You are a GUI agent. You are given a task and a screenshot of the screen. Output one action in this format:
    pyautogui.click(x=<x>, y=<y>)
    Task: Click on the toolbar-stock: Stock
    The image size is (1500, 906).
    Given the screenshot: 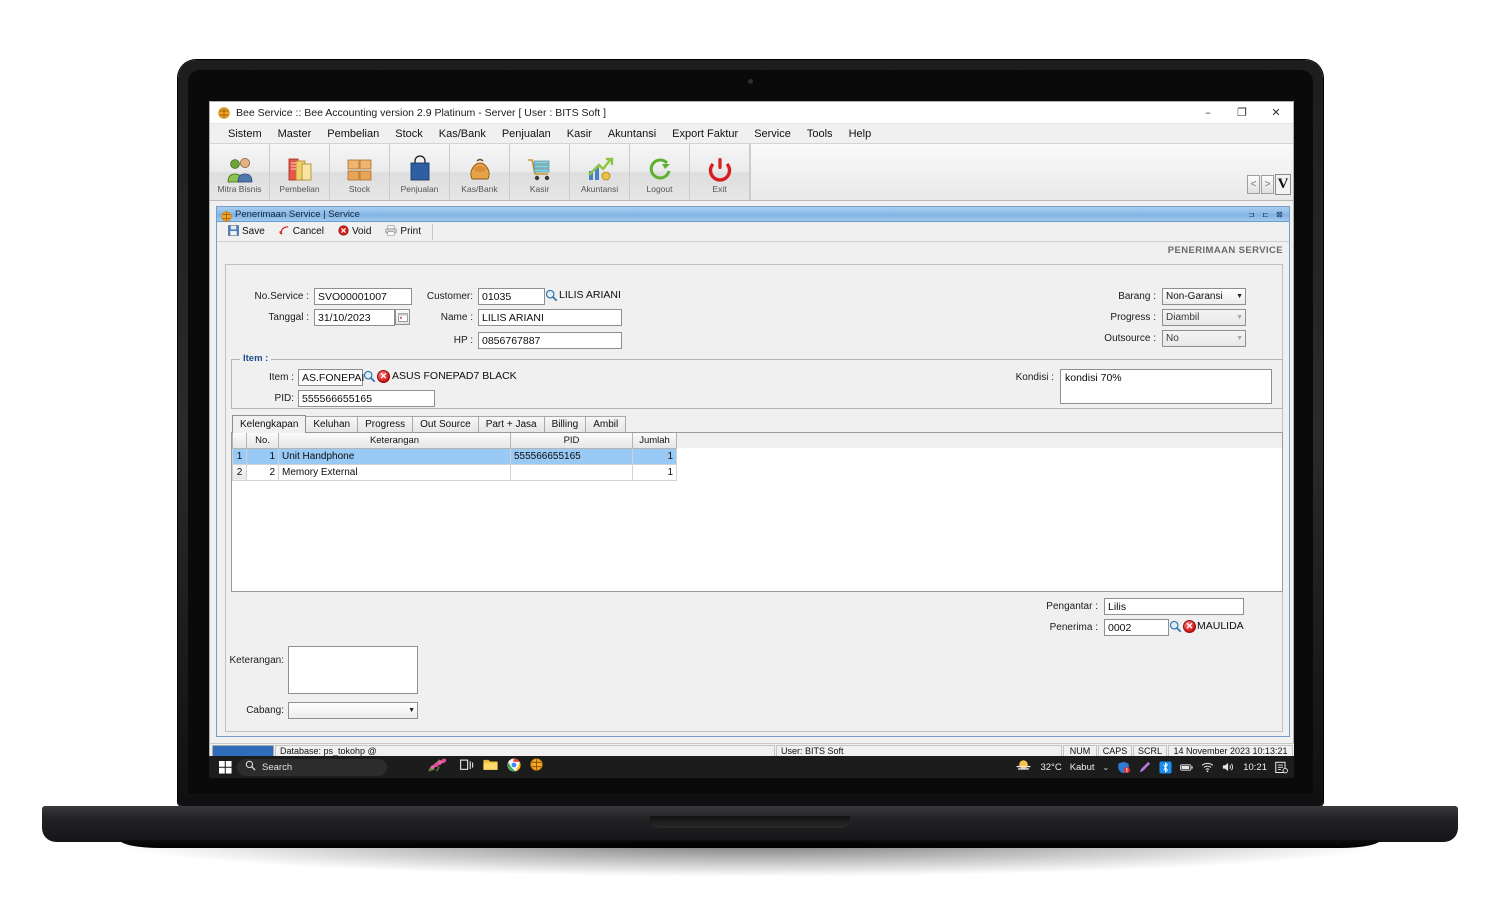 What is the action you would take?
    pyautogui.click(x=360, y=172)
    